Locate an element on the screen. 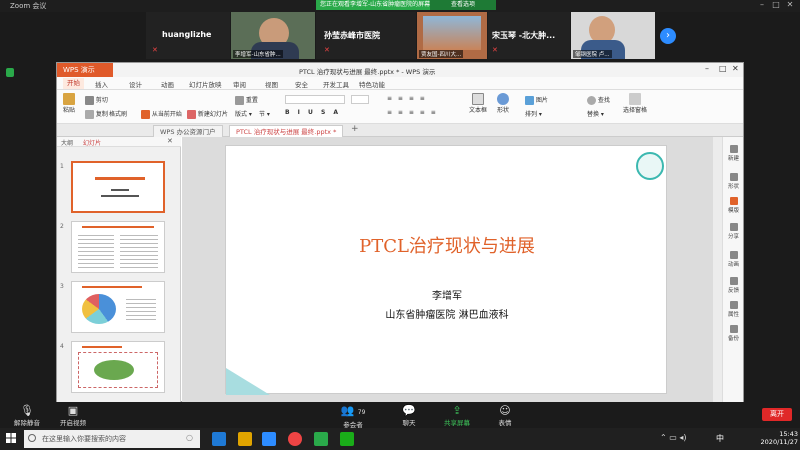 The width and height of the screenshot is (800, 450). slide-author: 李增军 is located at coordinates (447, 296).